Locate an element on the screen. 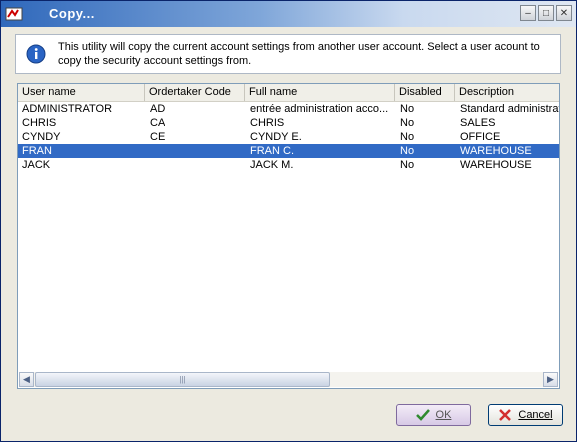 The width and height of the screenshot is (577, 442). cell-user-name: FRAN is located at coordinates (37, 151).